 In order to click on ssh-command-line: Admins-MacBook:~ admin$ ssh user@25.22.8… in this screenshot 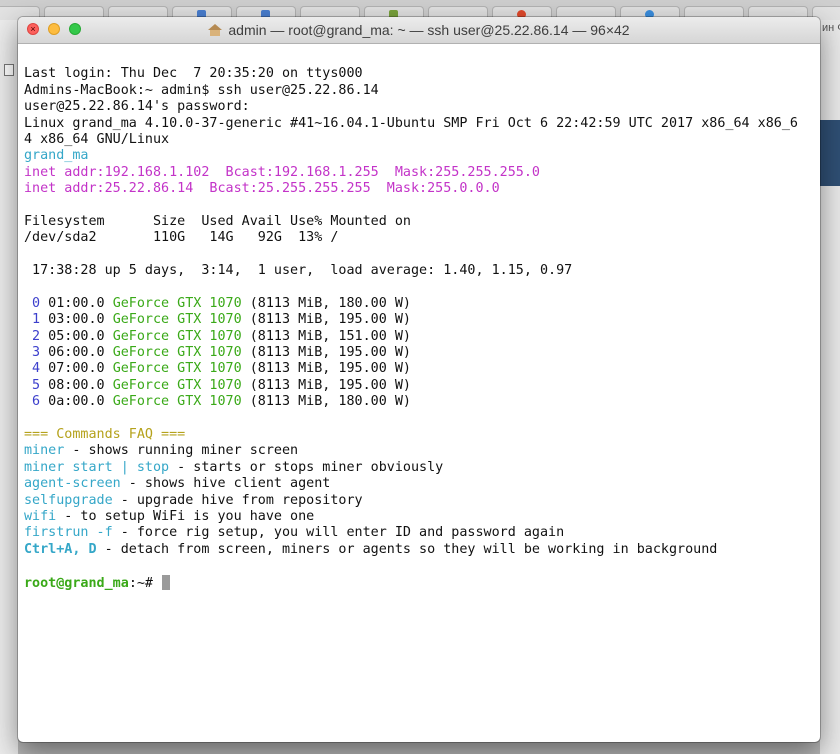, I will do `click(201, 90)`.